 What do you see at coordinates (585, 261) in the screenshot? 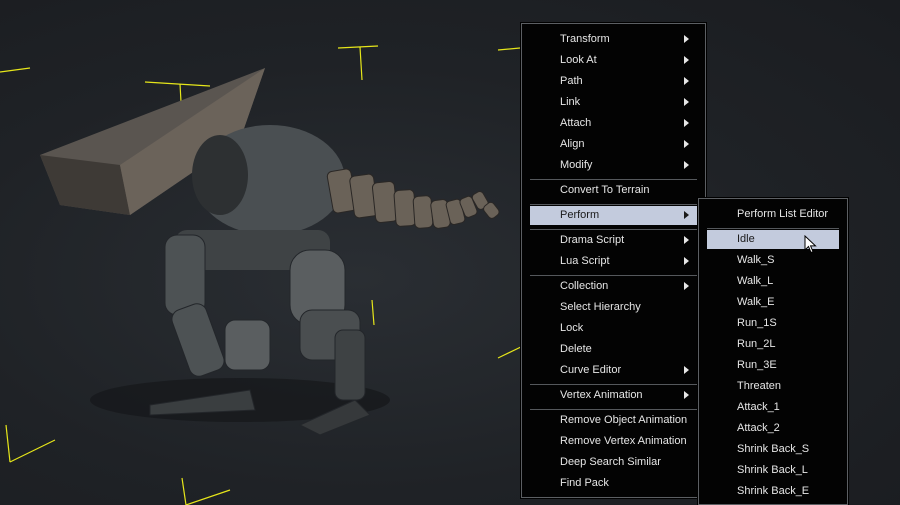
I see `menu-item-label: Lua Script` at bounding box center [585, 261].